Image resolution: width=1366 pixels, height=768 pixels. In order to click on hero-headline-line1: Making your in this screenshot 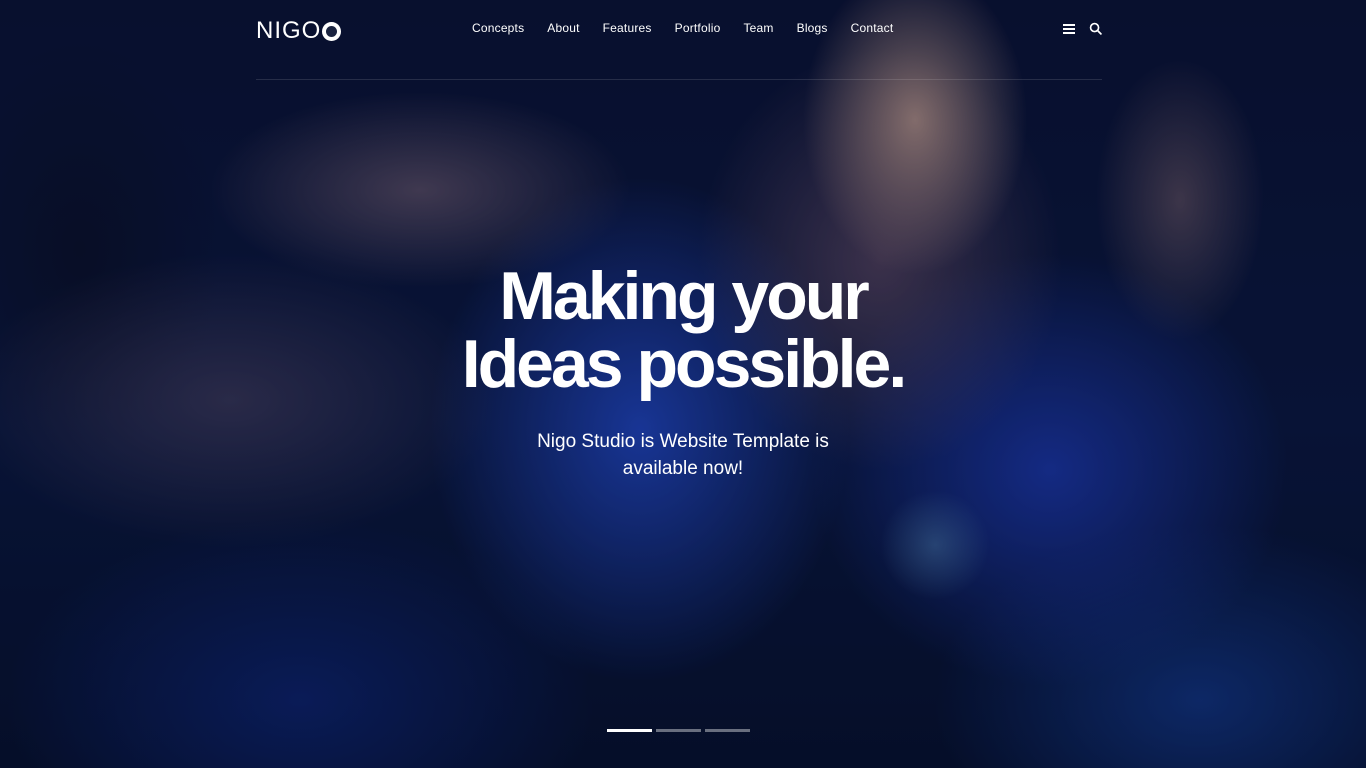, I will do `click(684, 296)`.